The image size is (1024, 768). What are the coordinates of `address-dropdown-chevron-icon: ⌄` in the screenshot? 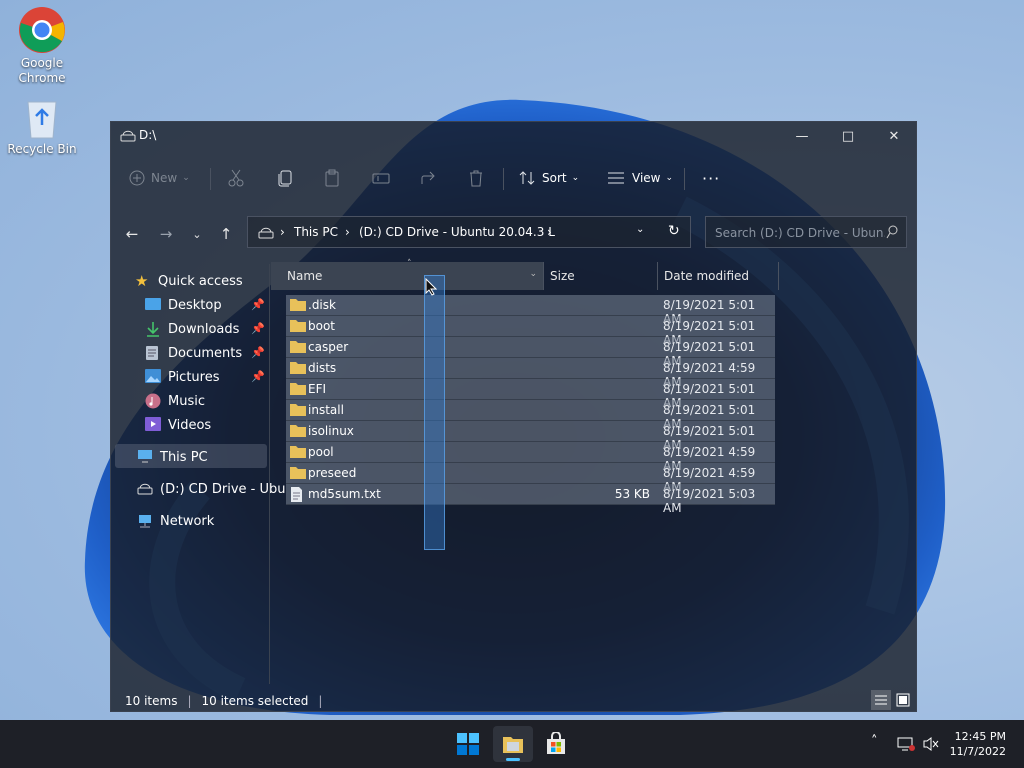 It's located at (640, 229).